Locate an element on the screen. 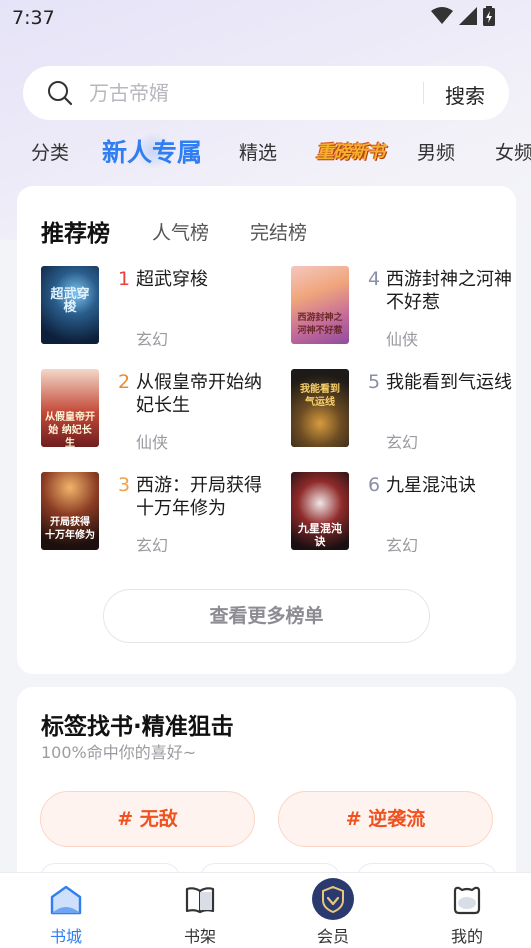  search-button: 搜索 is located at coordinates (465, 94).